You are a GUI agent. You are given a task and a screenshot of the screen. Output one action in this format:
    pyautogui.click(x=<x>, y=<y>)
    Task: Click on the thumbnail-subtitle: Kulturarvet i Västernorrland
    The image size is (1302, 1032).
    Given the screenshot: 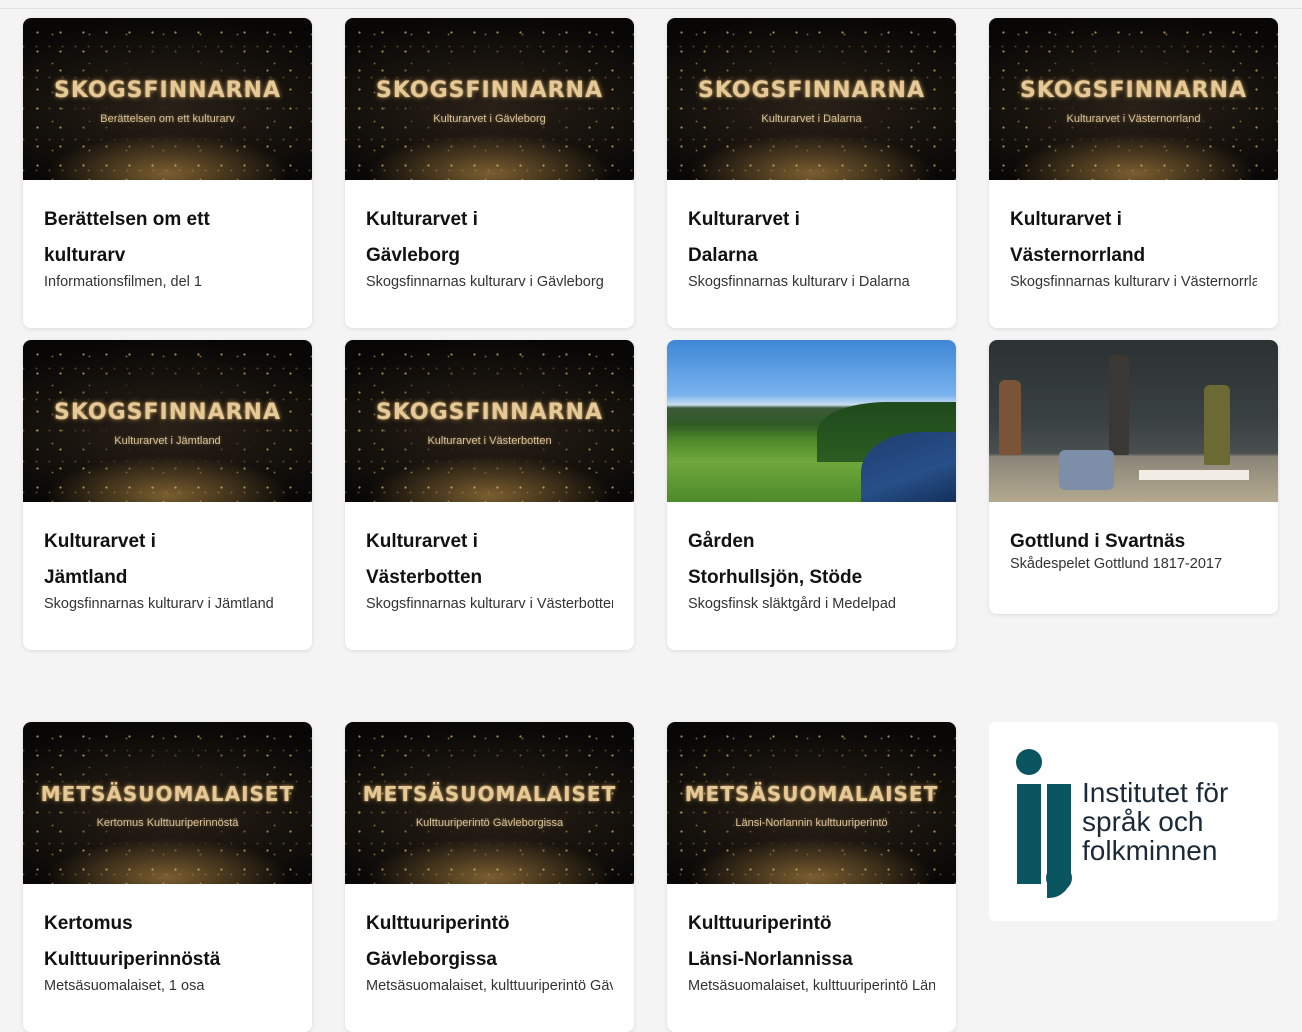 What is the action you would take?
    pyautogui.click(x=1133, y=119)
    